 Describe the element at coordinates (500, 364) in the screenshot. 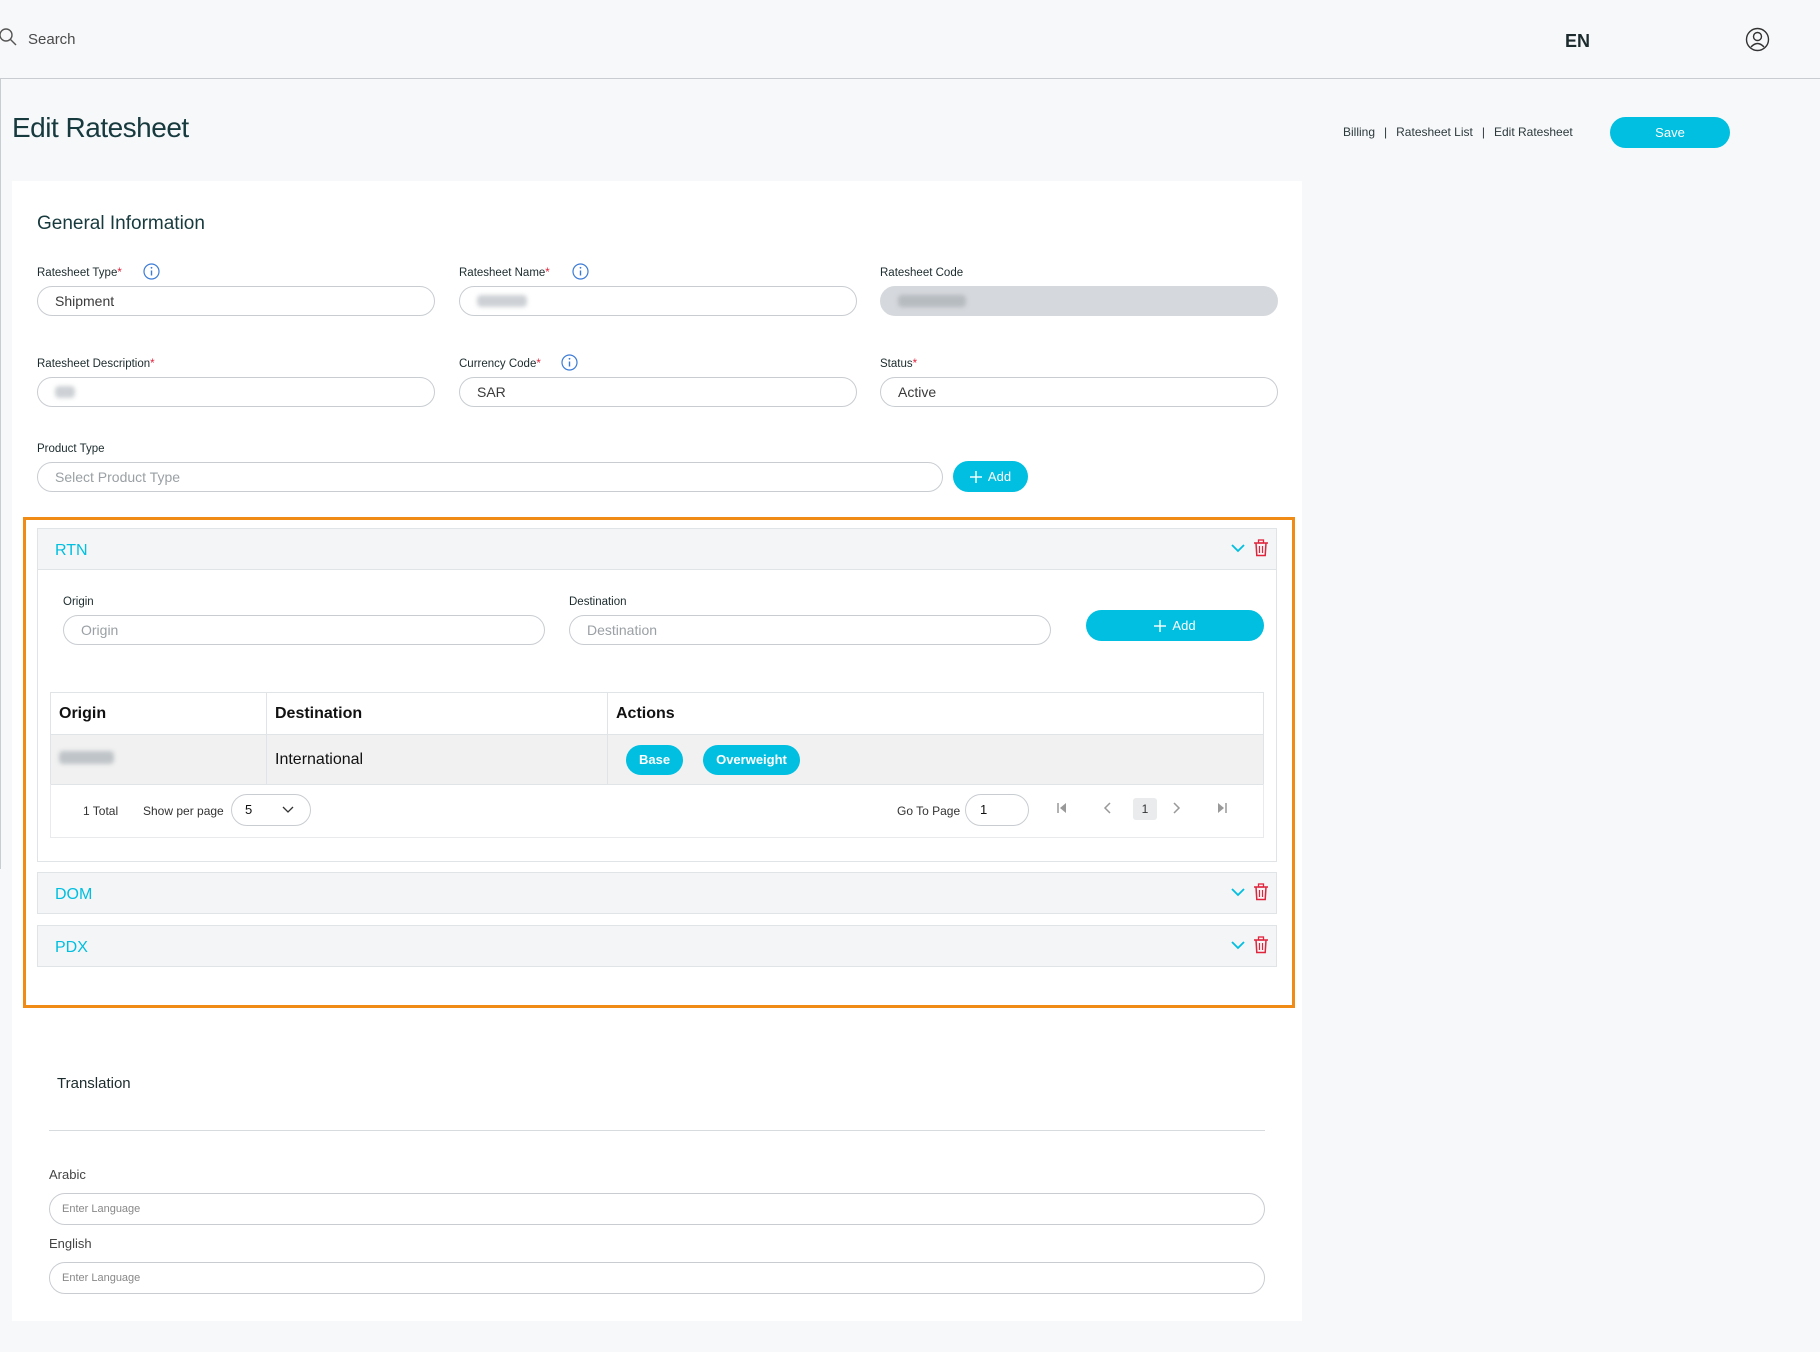

I see `currency-code-label: Currency Code*` at that location.